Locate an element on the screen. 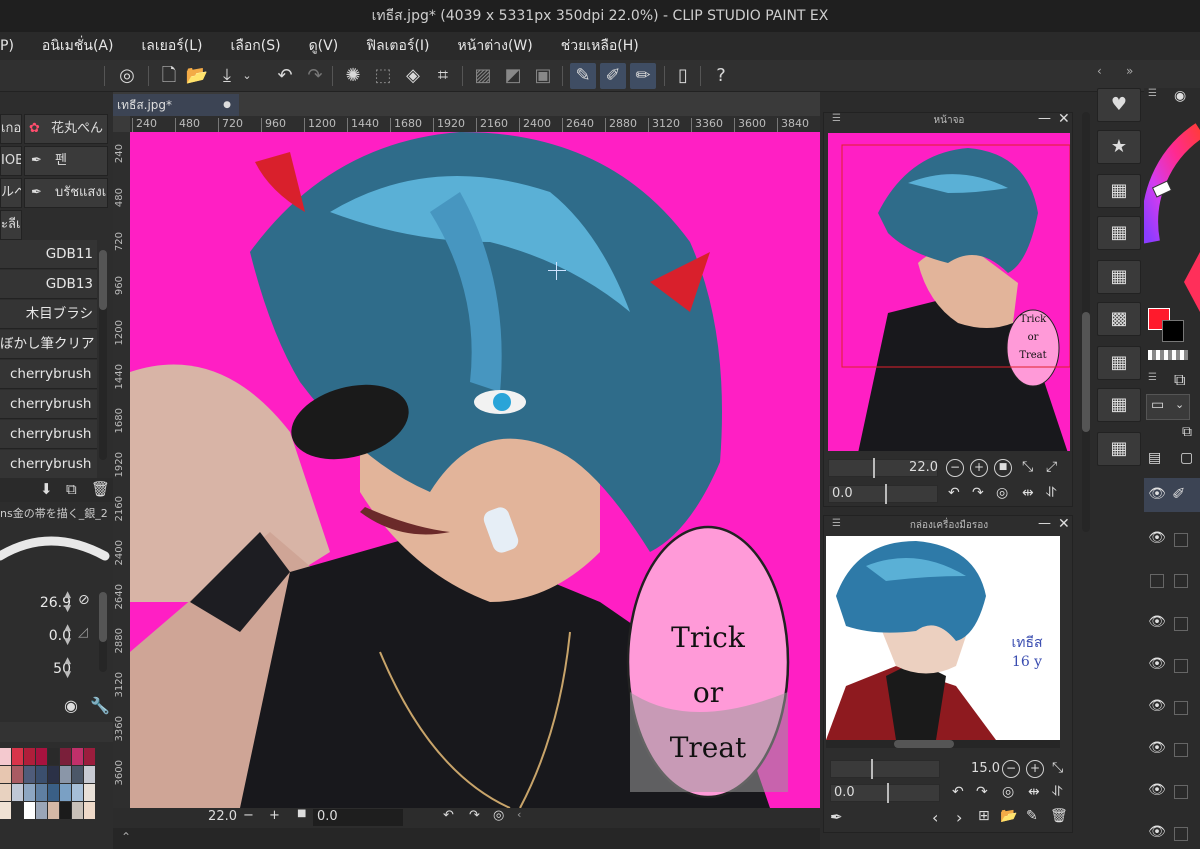  loading-icon: ✺ is located at coordinates (353, 76).